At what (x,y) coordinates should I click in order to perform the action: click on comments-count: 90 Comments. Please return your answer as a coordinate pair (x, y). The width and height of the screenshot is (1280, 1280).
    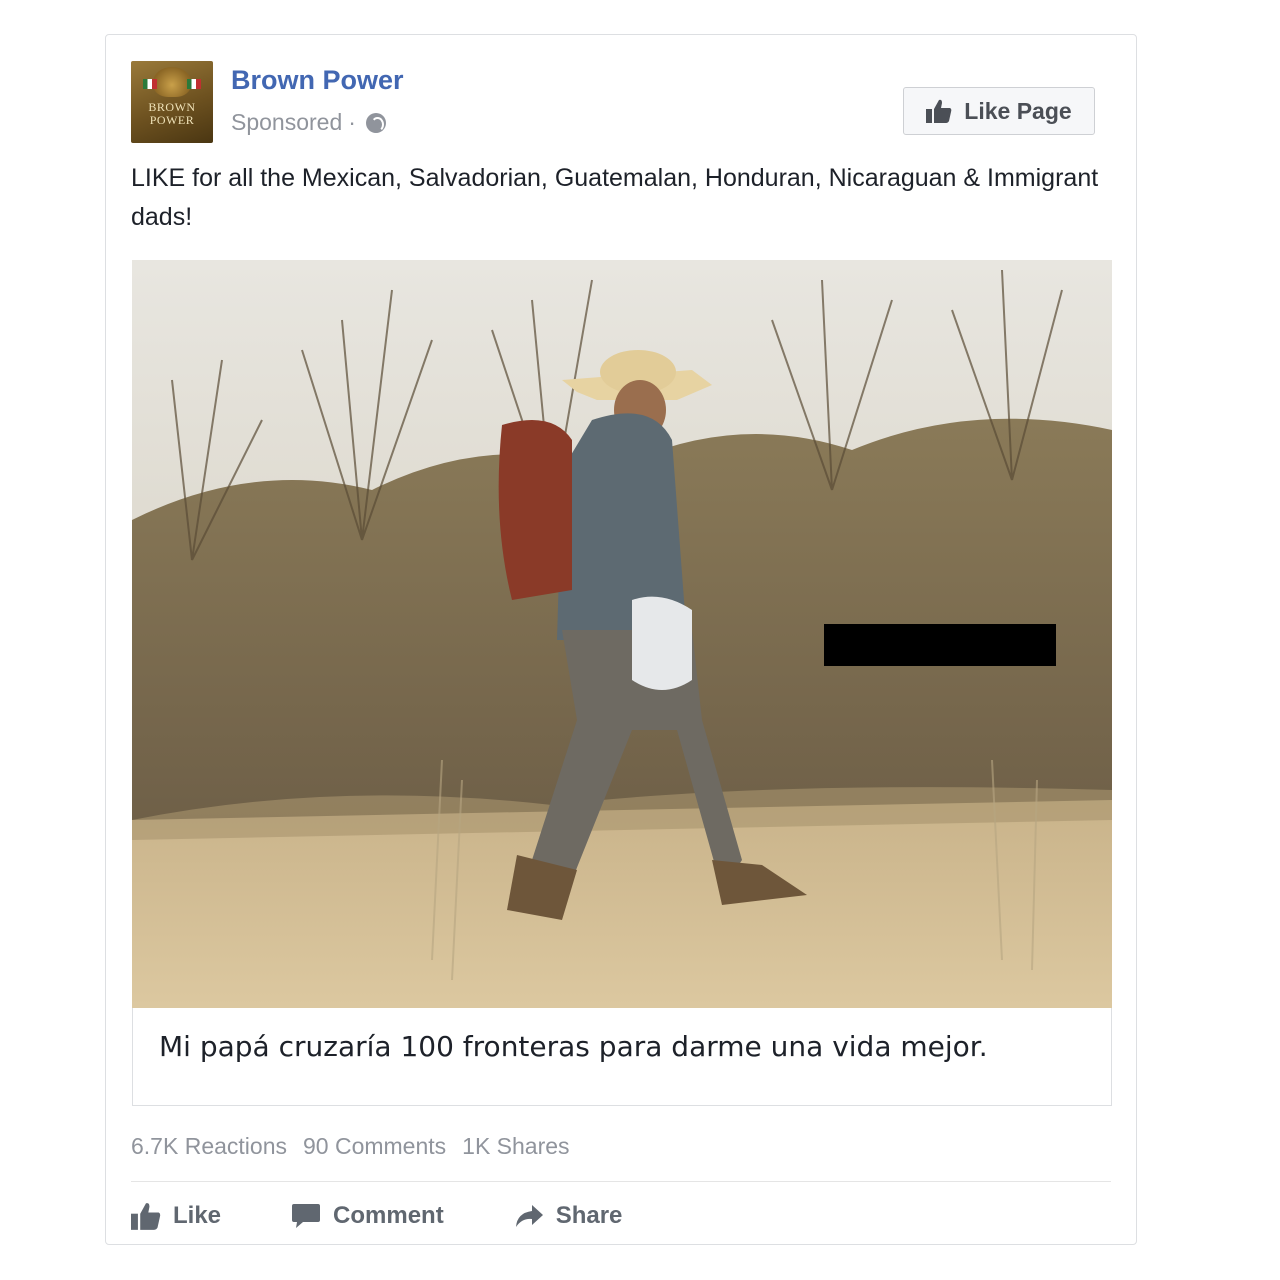
    Looking at the image, I should click on (374, 1146).